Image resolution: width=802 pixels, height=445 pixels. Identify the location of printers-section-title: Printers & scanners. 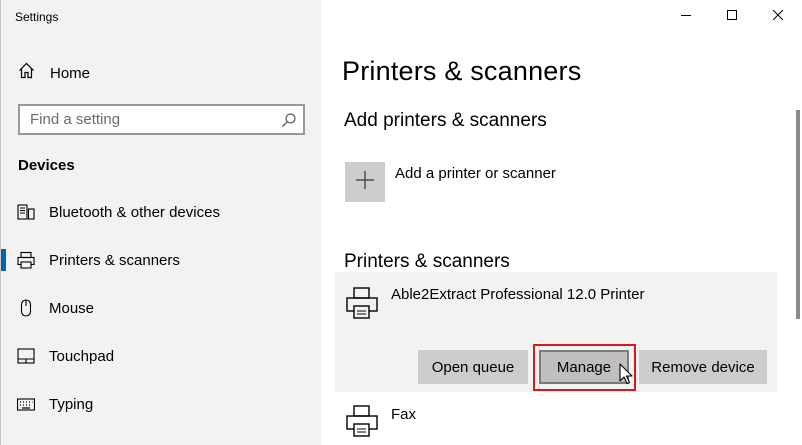
(427, 261).